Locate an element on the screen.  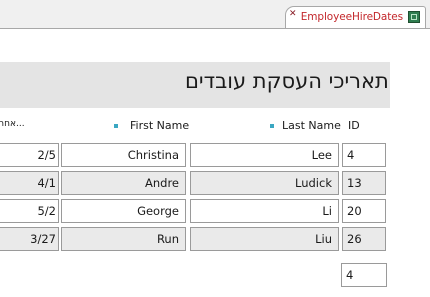
first-name-field: Christina is located at coordinates (123, 155).